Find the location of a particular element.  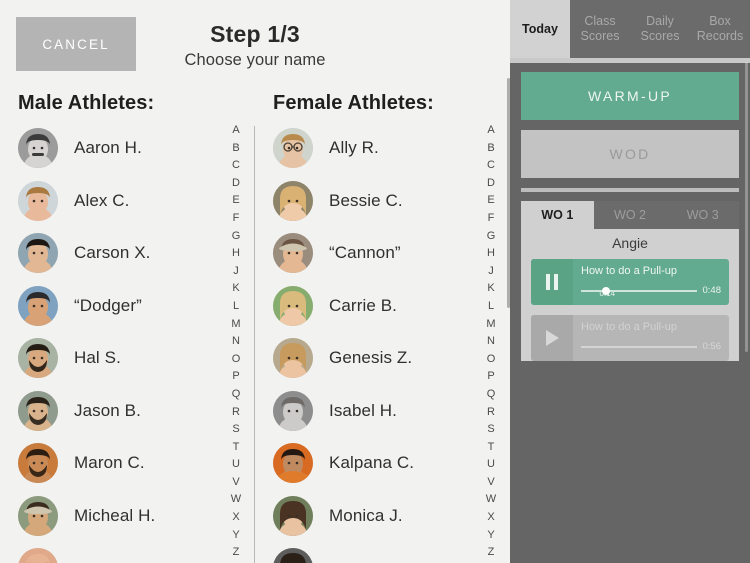

athlete-row: “Cannon” is located at coordinates (369, 253).